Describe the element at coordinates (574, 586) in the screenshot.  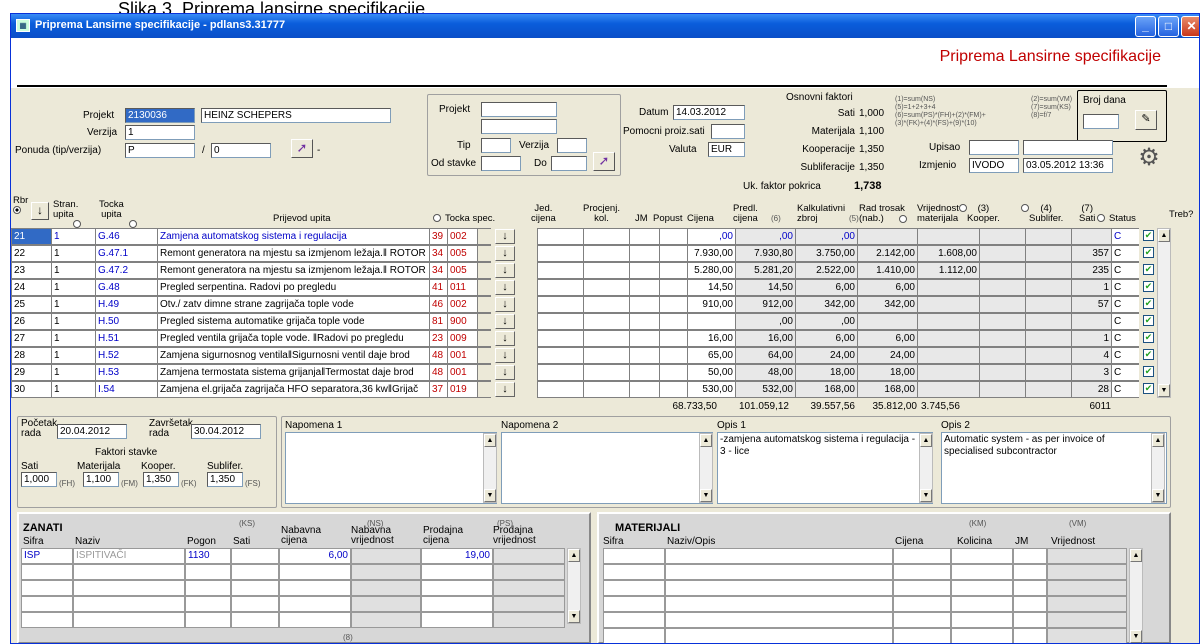
I see `zanati-scrollbar: ▲ ▼` at that location.